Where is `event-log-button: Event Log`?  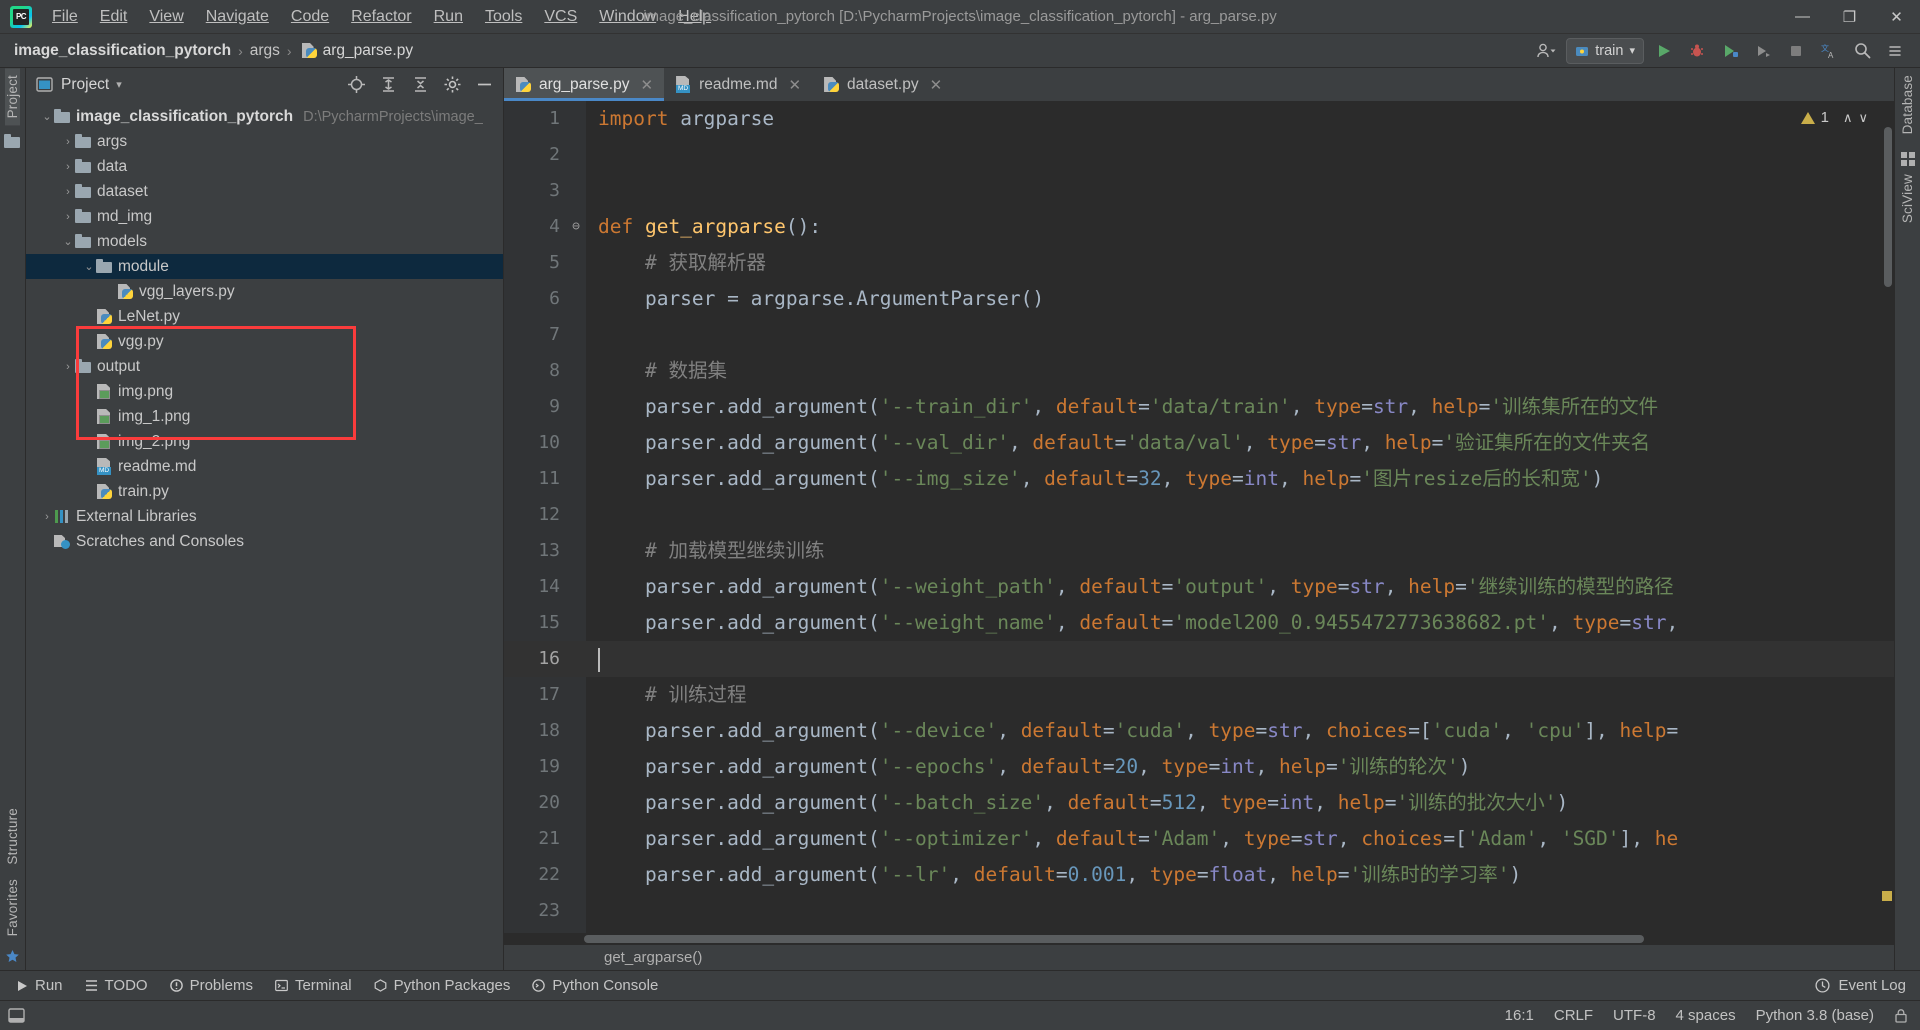
event-log-button: Event Log is located at coordinates (1867, 985).